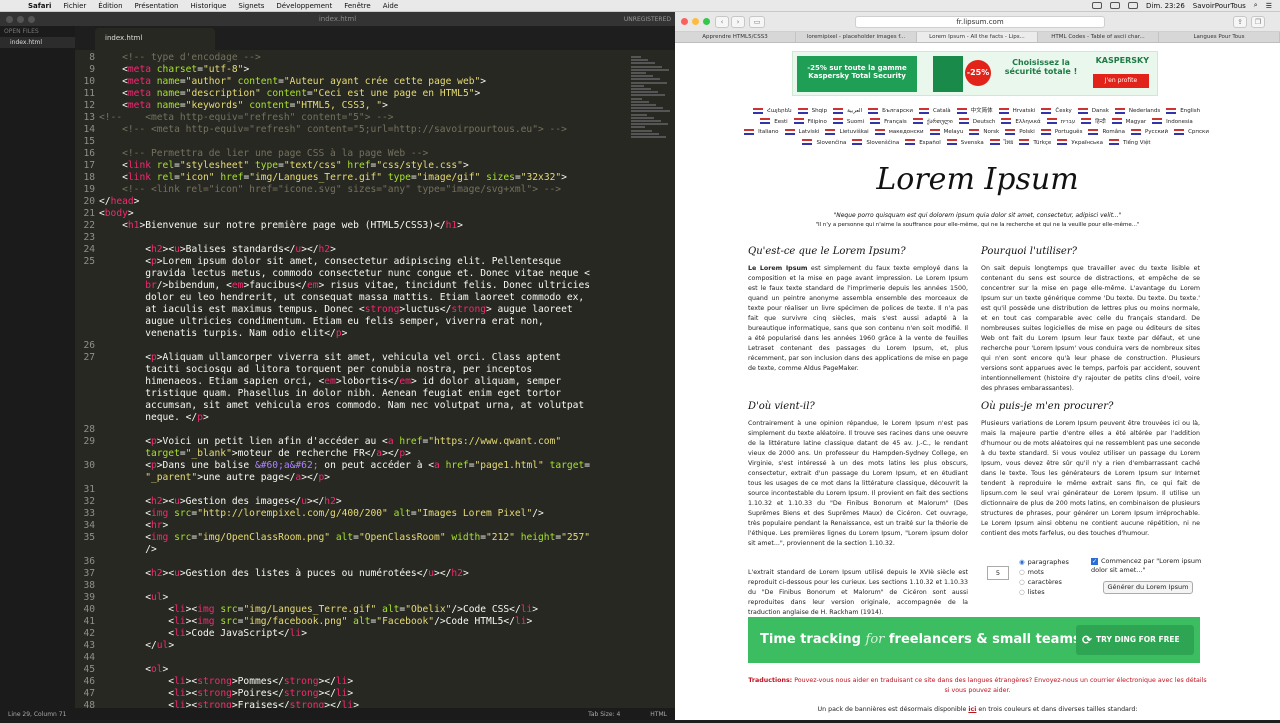  What do you see at coordinates (975, 111) in the screenshot?
I see `language-link: 中文简体` at bounding box center [975, 111].